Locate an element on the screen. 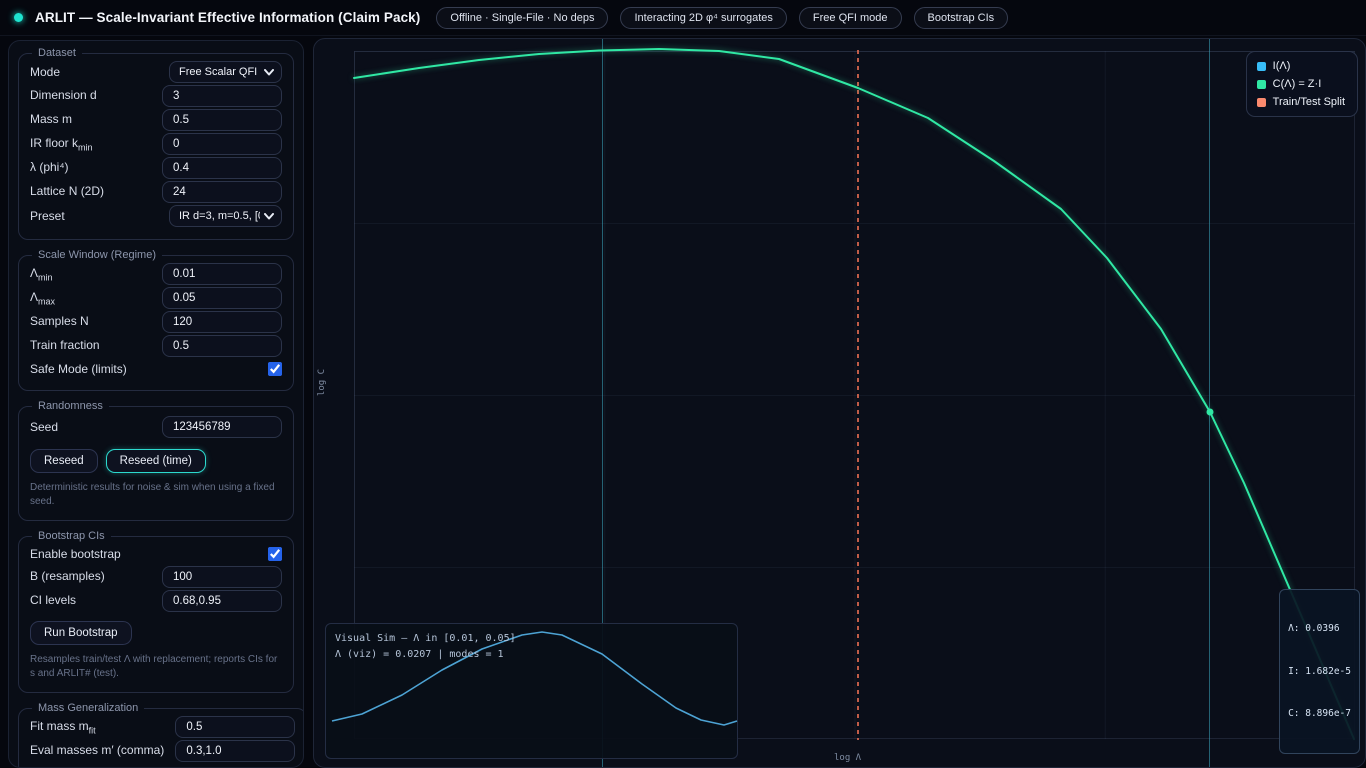  y-axis-label: log C is located at coordinates (322, 383).